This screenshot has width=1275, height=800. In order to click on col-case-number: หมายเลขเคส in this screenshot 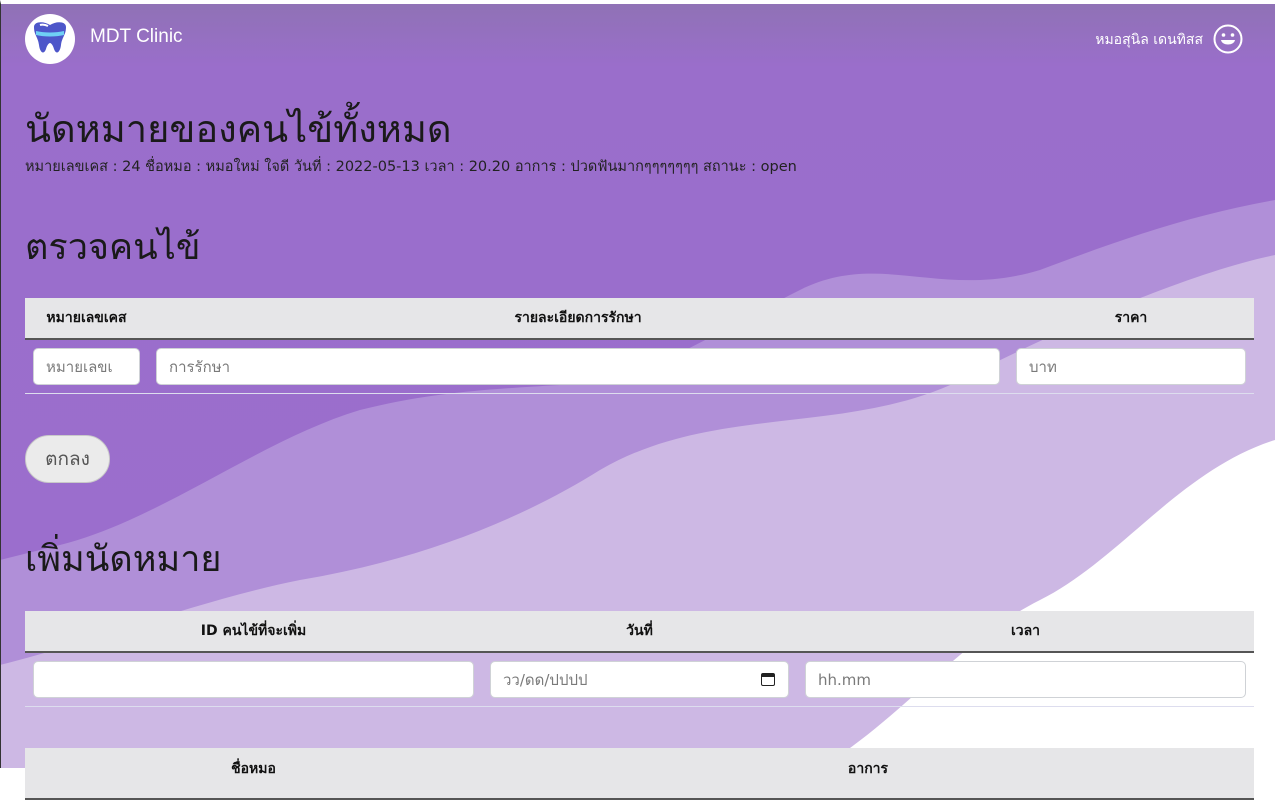, I will do `click(86, 319)`.